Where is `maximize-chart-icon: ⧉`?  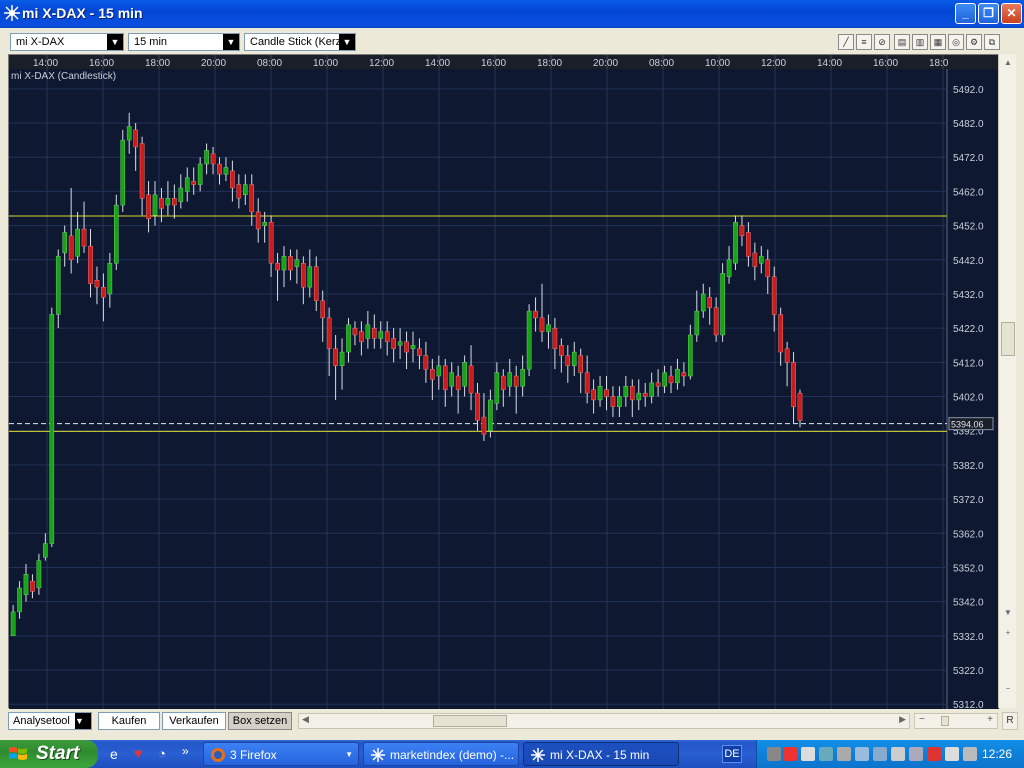
maximize-chart-icon: ⧉ is located at coordinates (992, 42).